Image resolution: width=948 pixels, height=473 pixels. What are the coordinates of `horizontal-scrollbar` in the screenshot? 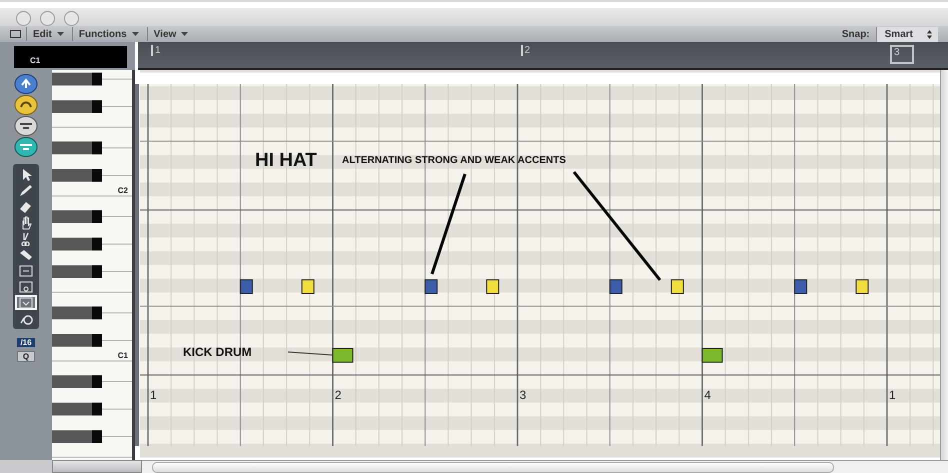 It's located at (545, 466).